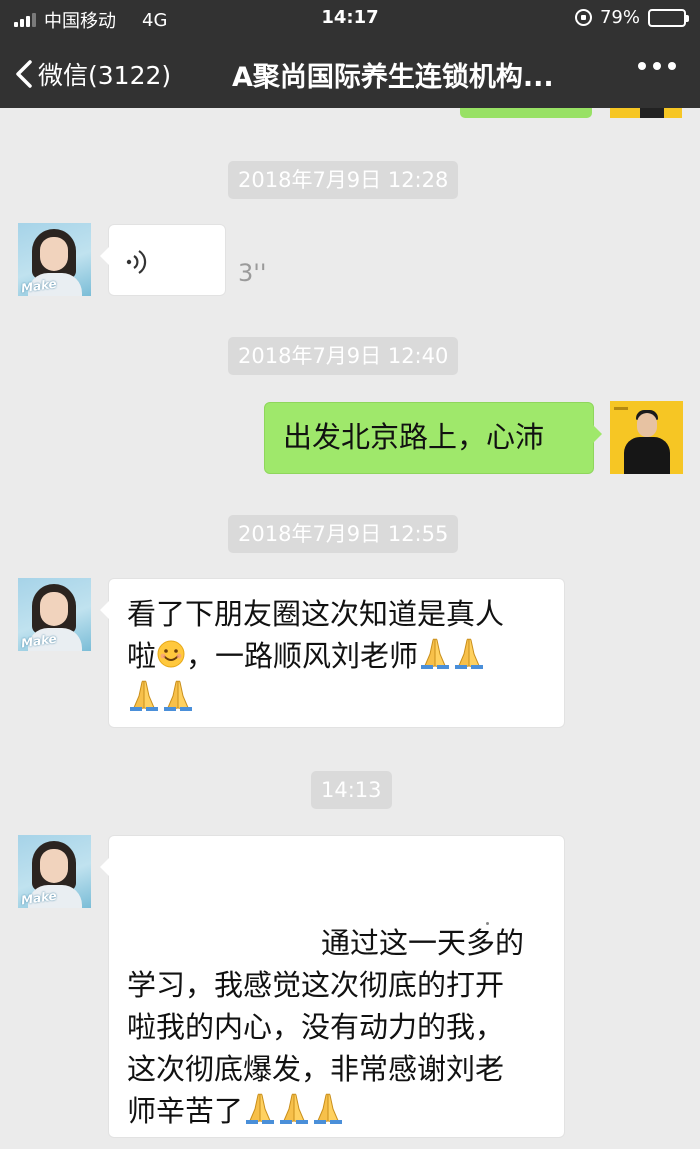 This screenshot has width=700, height=1149. I want to click on timestamp: 2018年7月9日 12:28, so click(343, 180).